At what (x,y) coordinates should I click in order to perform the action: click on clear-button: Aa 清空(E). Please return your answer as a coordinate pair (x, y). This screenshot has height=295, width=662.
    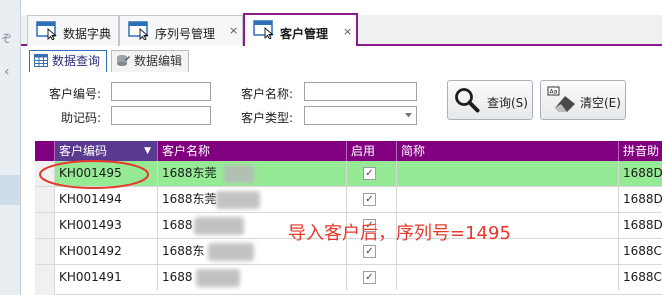
    Looking at the image, I should click on (583, 100).